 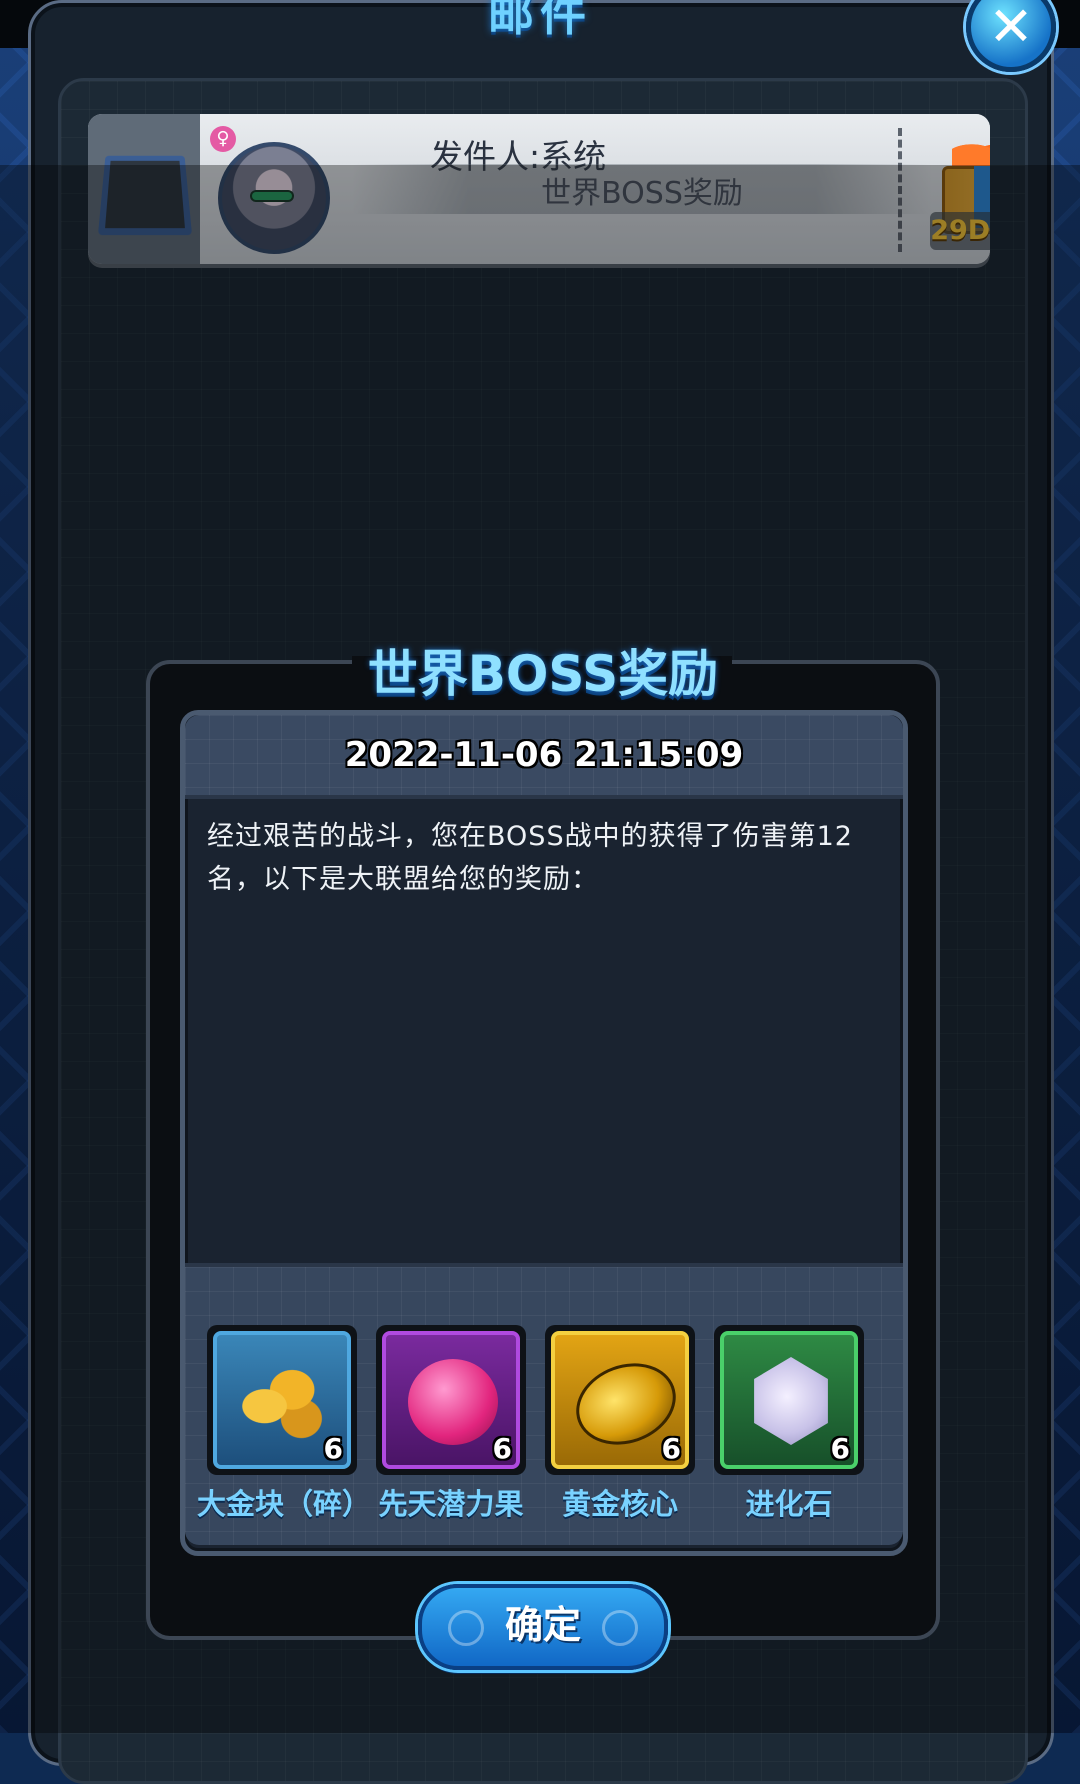 I want to click on reward-item: 6 进化石, so click(x=789, y=1425).